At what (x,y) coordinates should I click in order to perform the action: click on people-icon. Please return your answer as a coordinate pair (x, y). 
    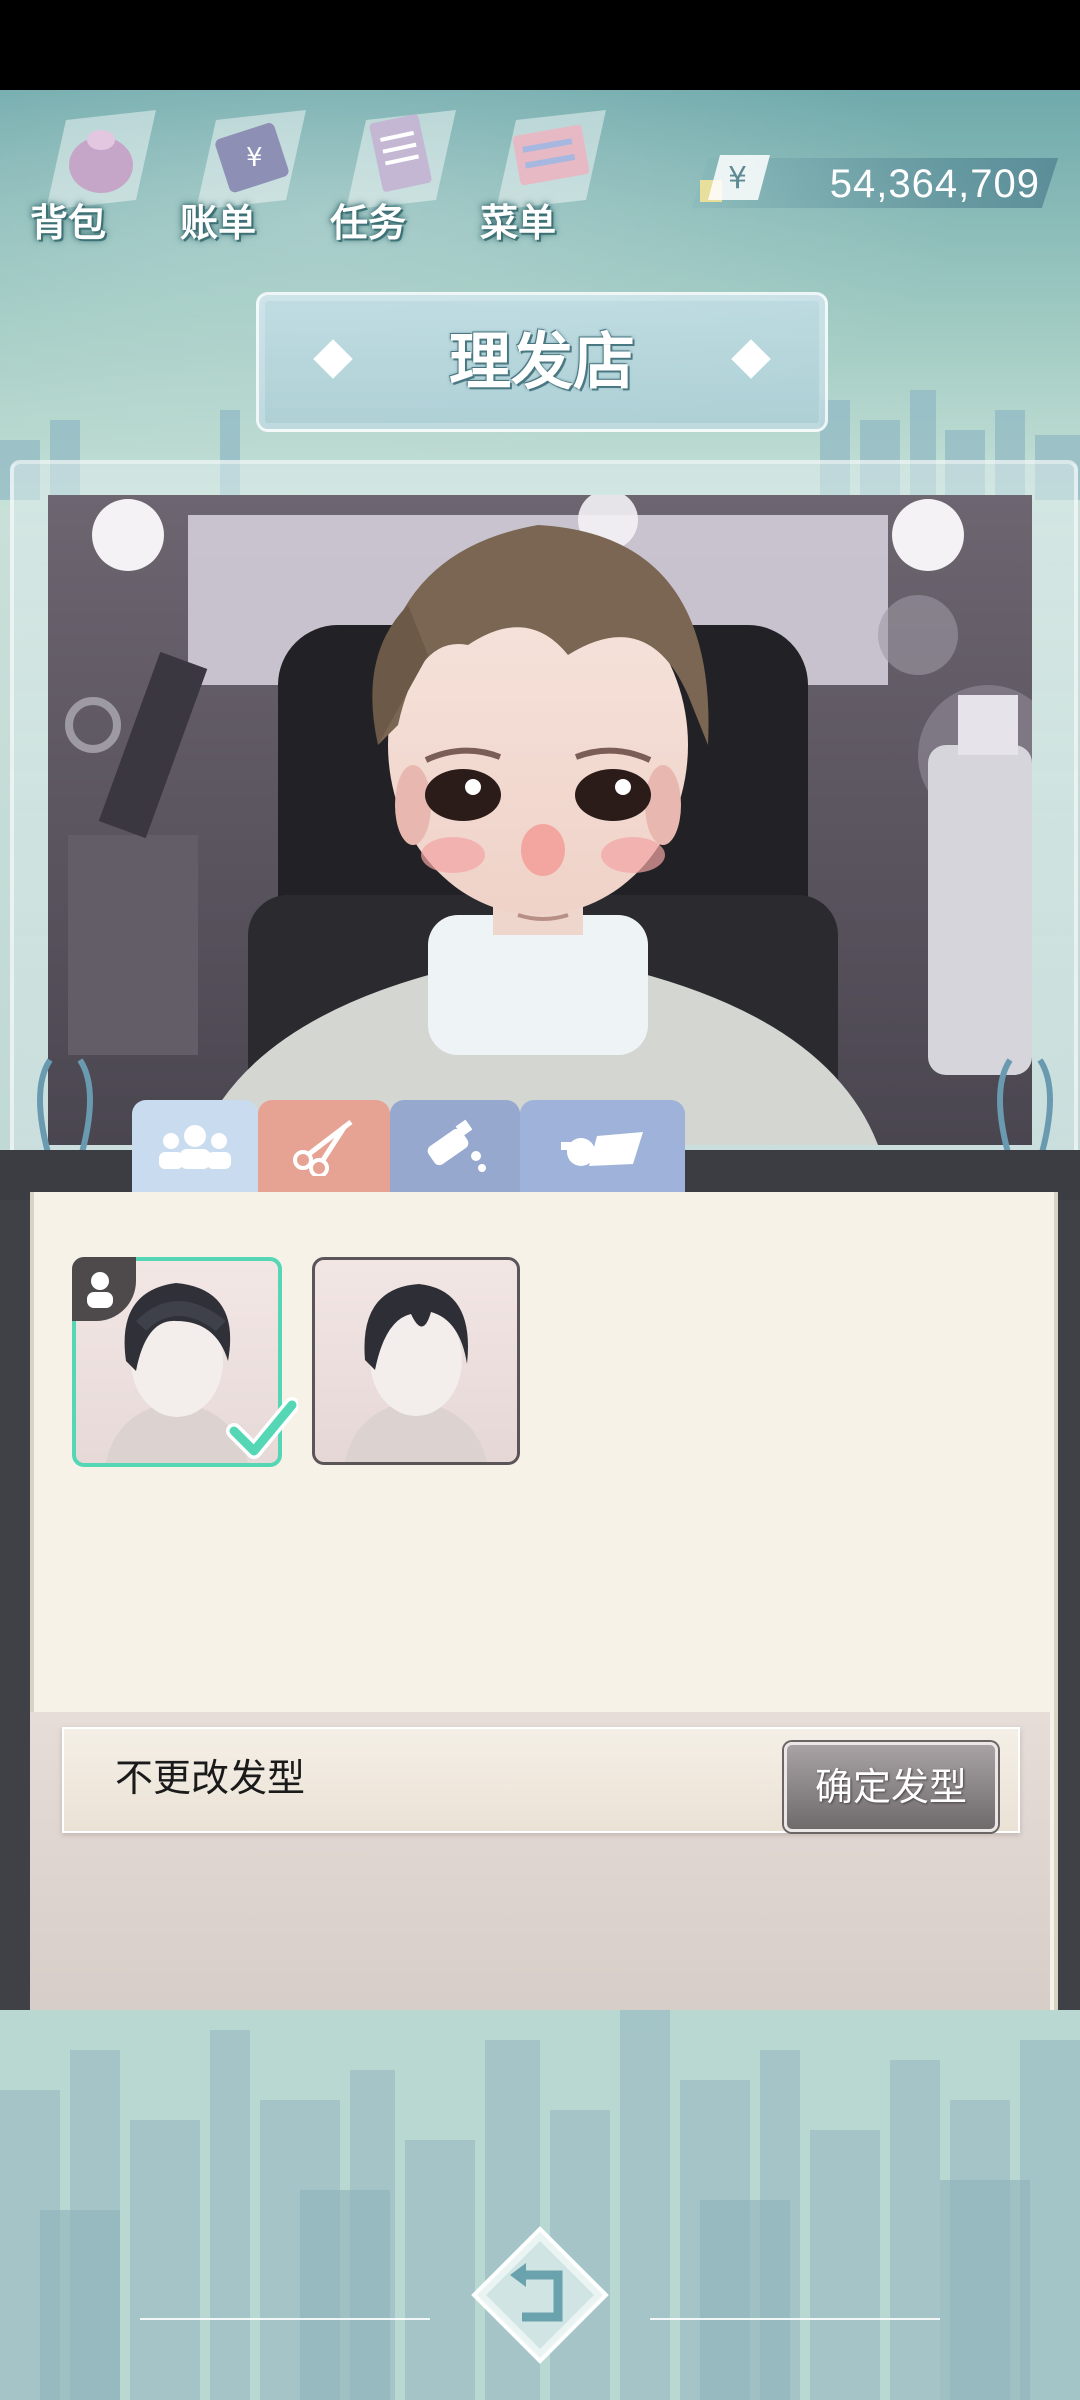
    Looking at the image, I should click on (195, 1147).